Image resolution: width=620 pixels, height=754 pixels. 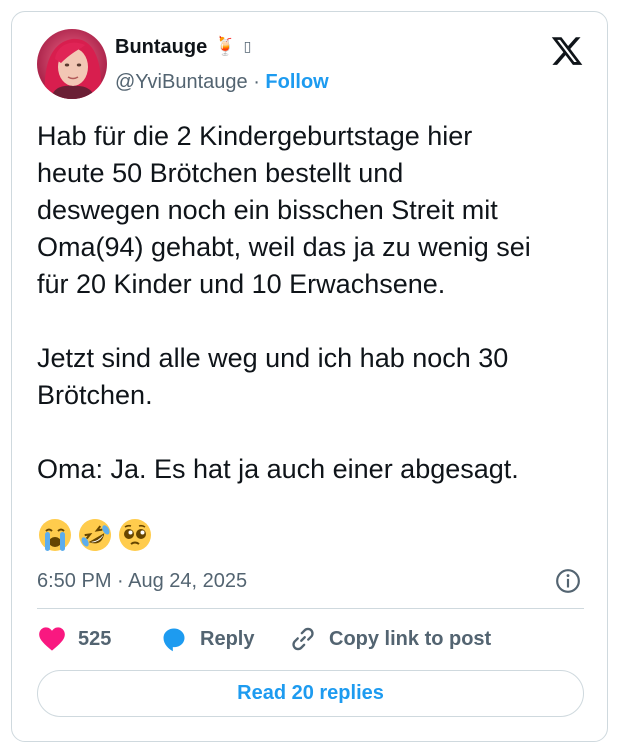 What do you see at coordinates (567, 51) in the screenshot?
I see `x-logo-icon` at bounding box center [567, 51].